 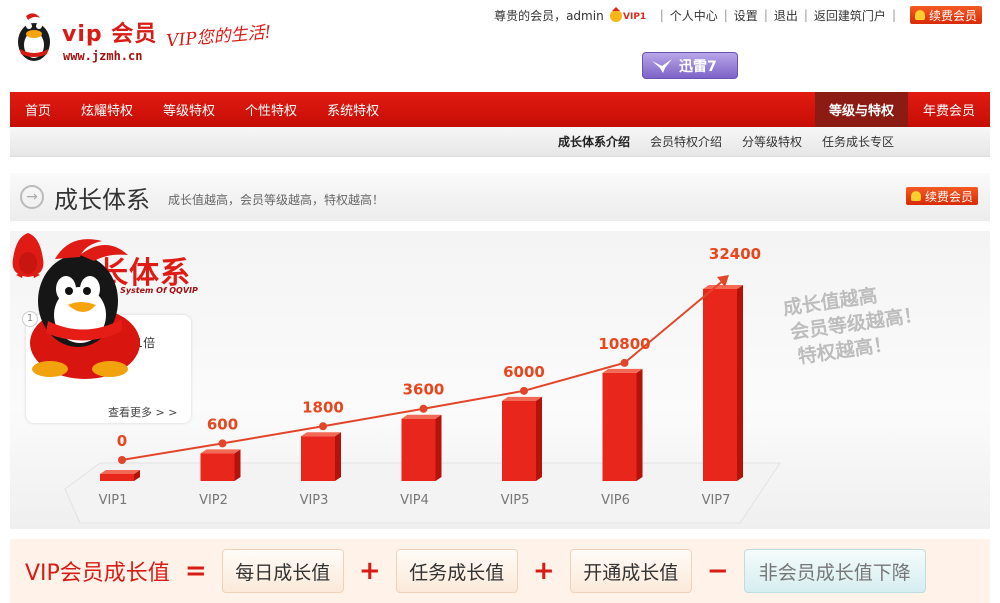 What do you see at coordinates (858, 141) in the screenshot?
I see `subnav-task-growth: 任务成长专区` at bounding box center [858, 141].